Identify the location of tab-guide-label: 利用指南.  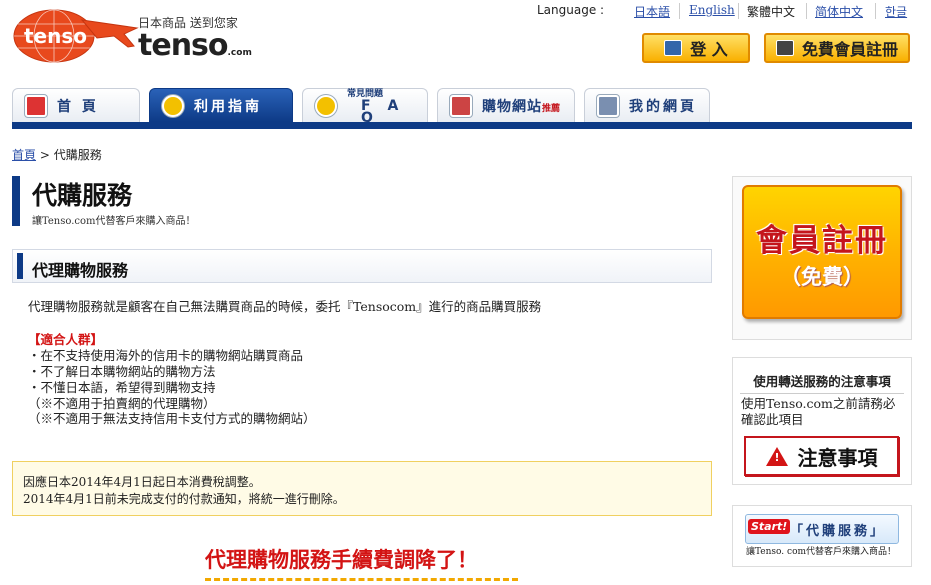
(228, 106).